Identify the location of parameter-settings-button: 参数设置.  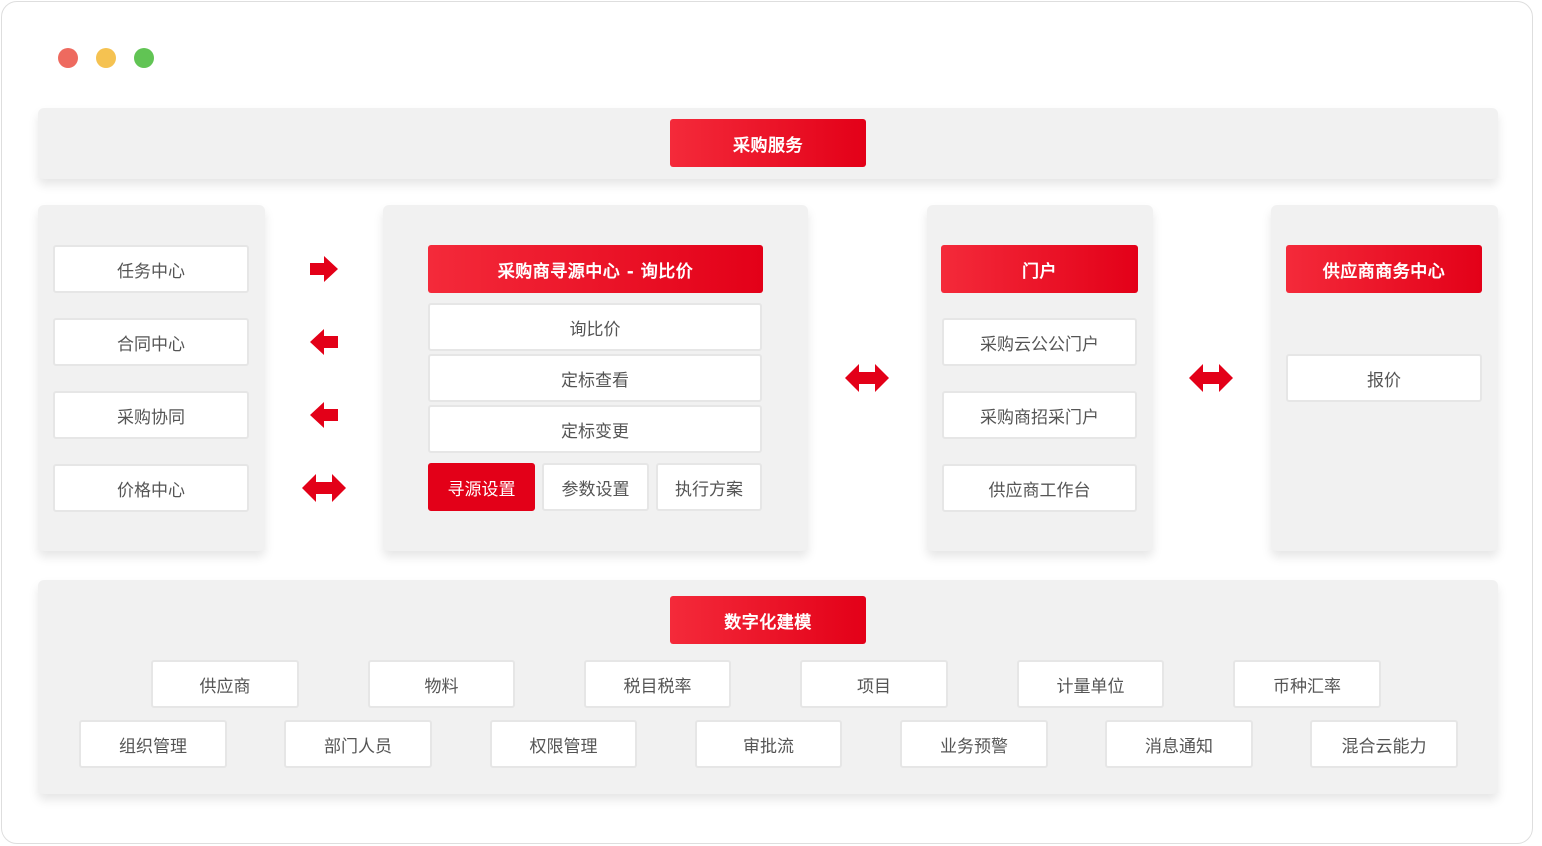
(595, 487).